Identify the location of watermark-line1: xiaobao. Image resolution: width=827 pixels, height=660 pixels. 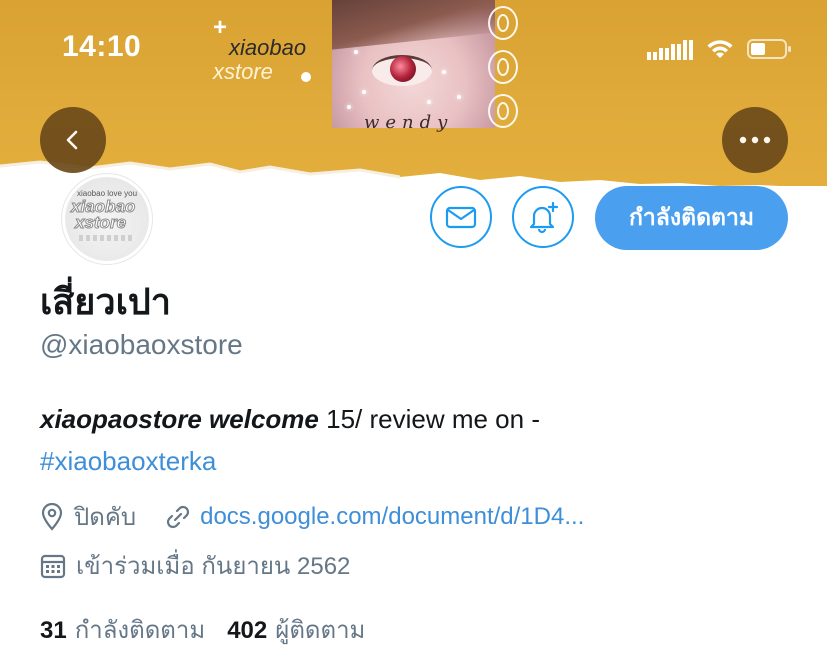
(268, 47).